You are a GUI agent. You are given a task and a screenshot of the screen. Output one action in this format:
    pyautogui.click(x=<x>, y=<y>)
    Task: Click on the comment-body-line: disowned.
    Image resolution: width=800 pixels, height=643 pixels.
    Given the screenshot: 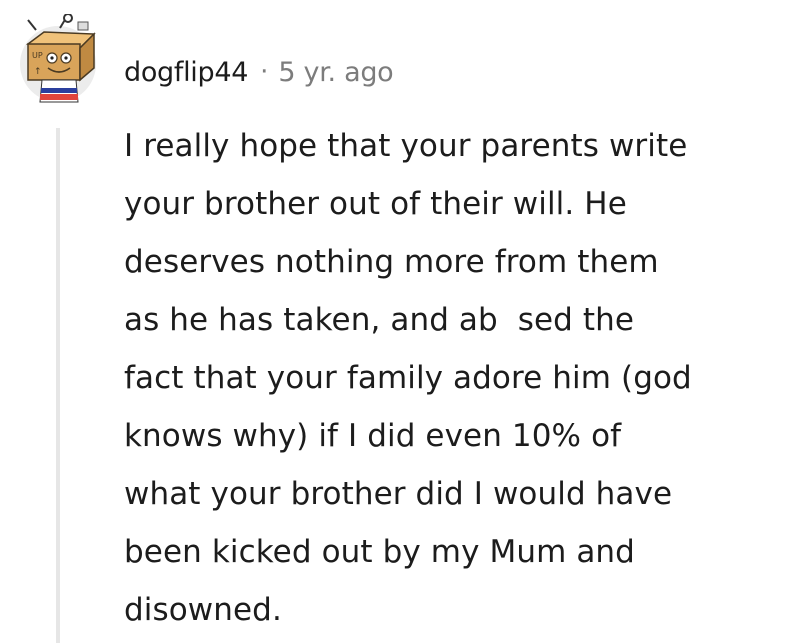 What is the action you would take?
    pyautogui.click(x=203, y=610)
    